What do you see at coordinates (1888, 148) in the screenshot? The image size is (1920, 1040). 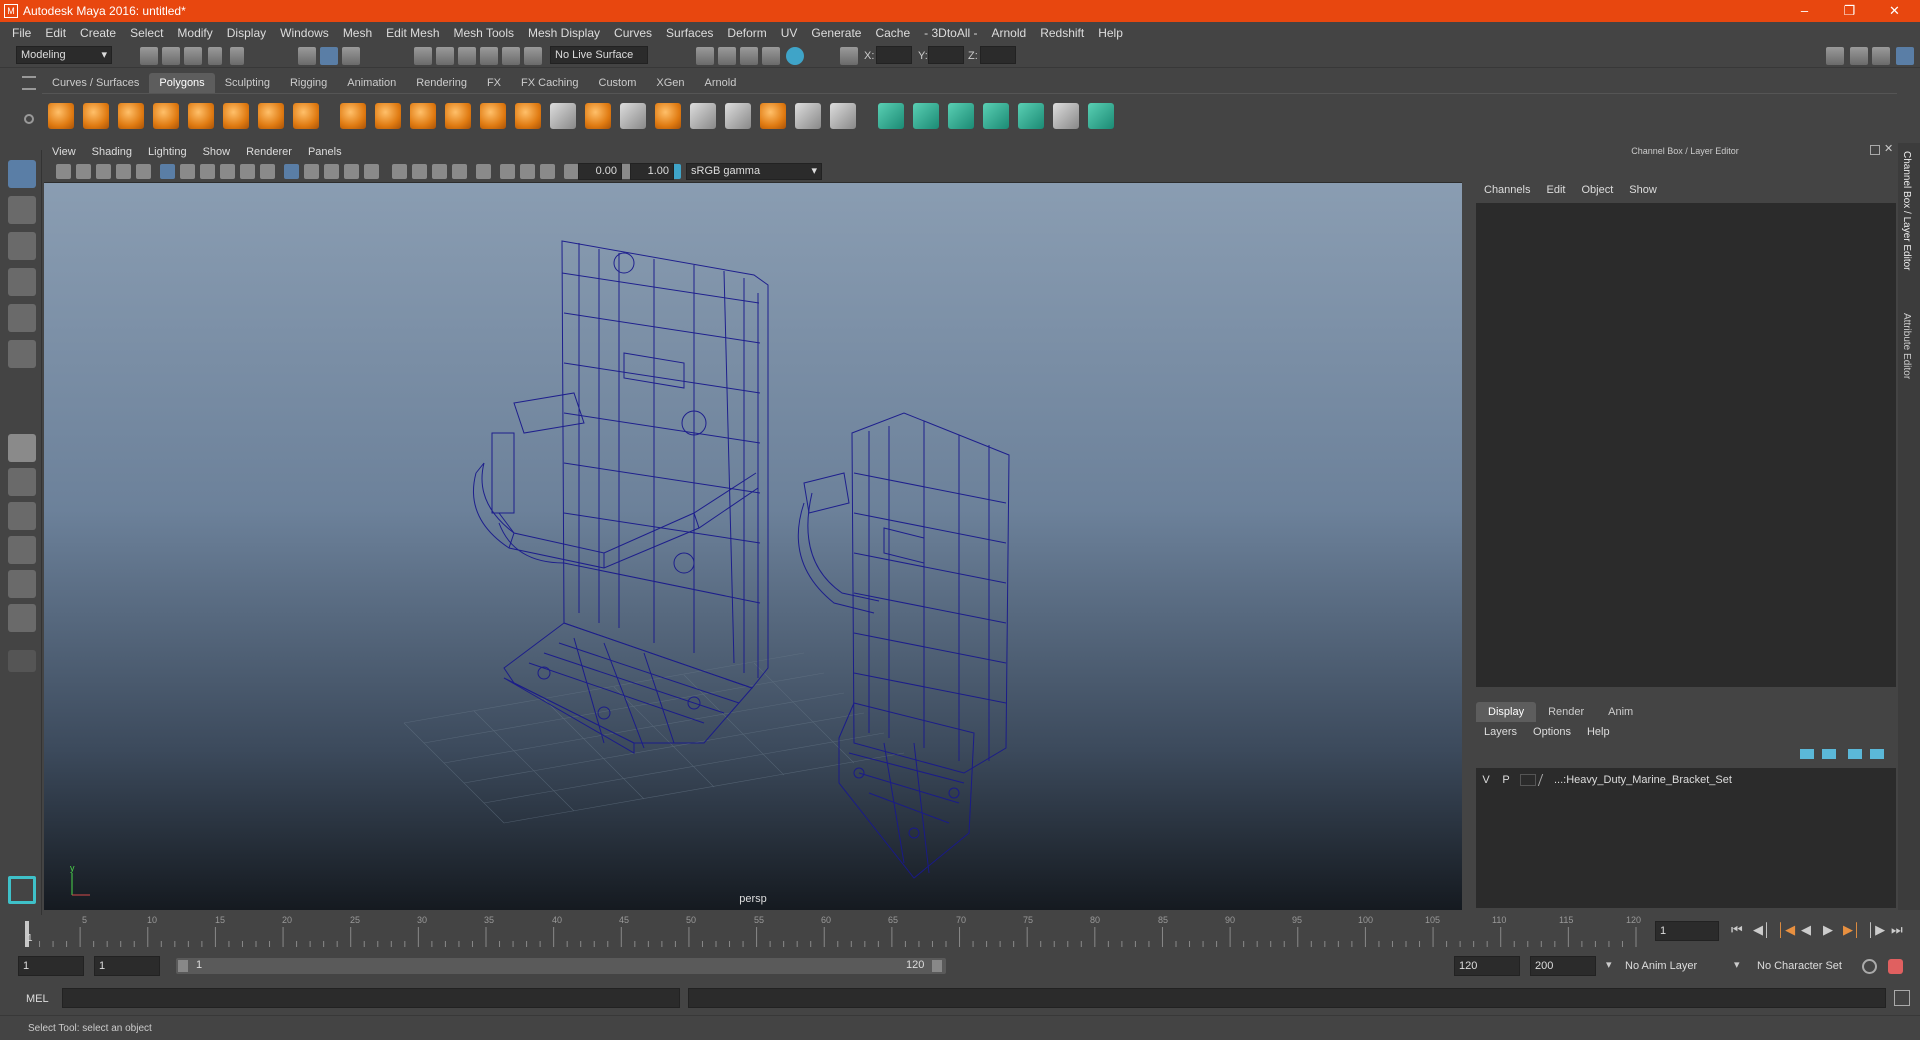 I see `close-panel-icon: ✕` at bounding box center [1888, 148].